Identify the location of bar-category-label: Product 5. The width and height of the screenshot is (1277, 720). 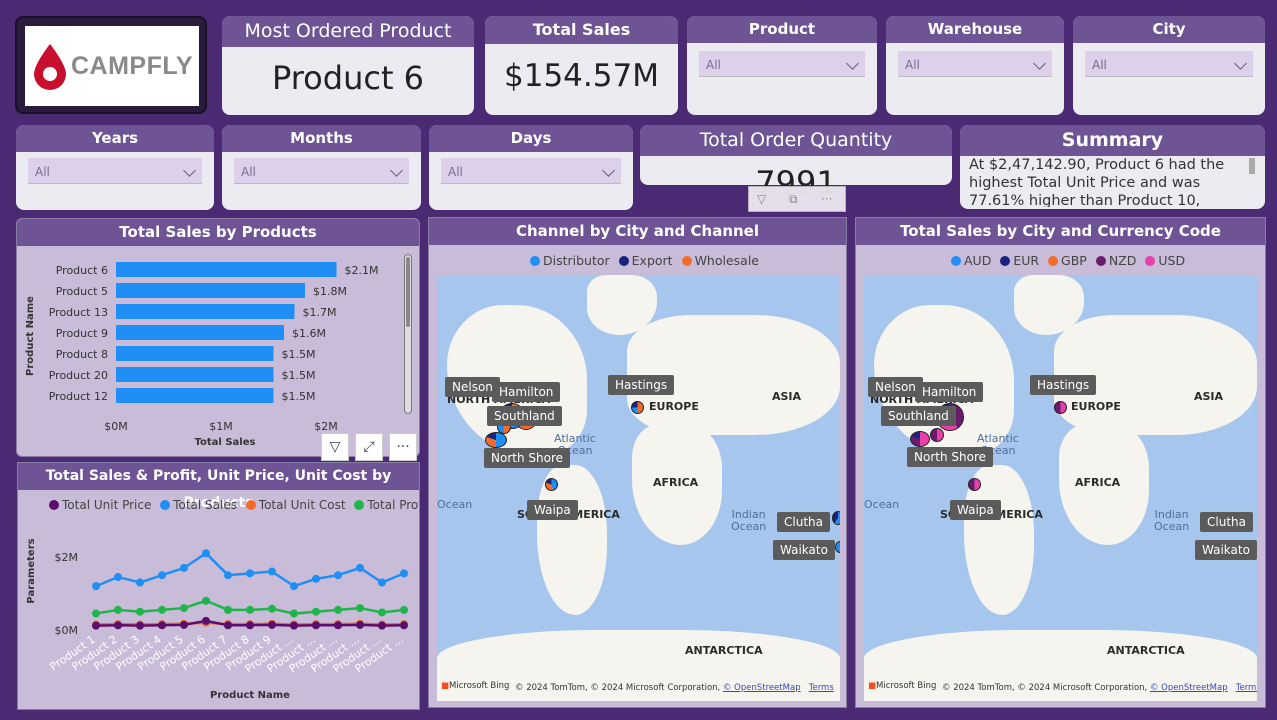
(82, 291).